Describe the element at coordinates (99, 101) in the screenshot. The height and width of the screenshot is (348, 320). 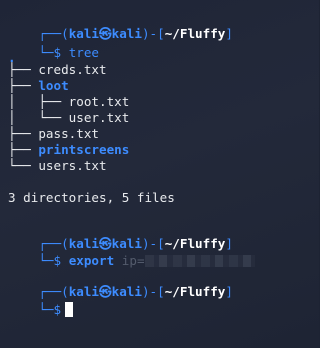
I see `tree-file-name: root.txt` at that location.